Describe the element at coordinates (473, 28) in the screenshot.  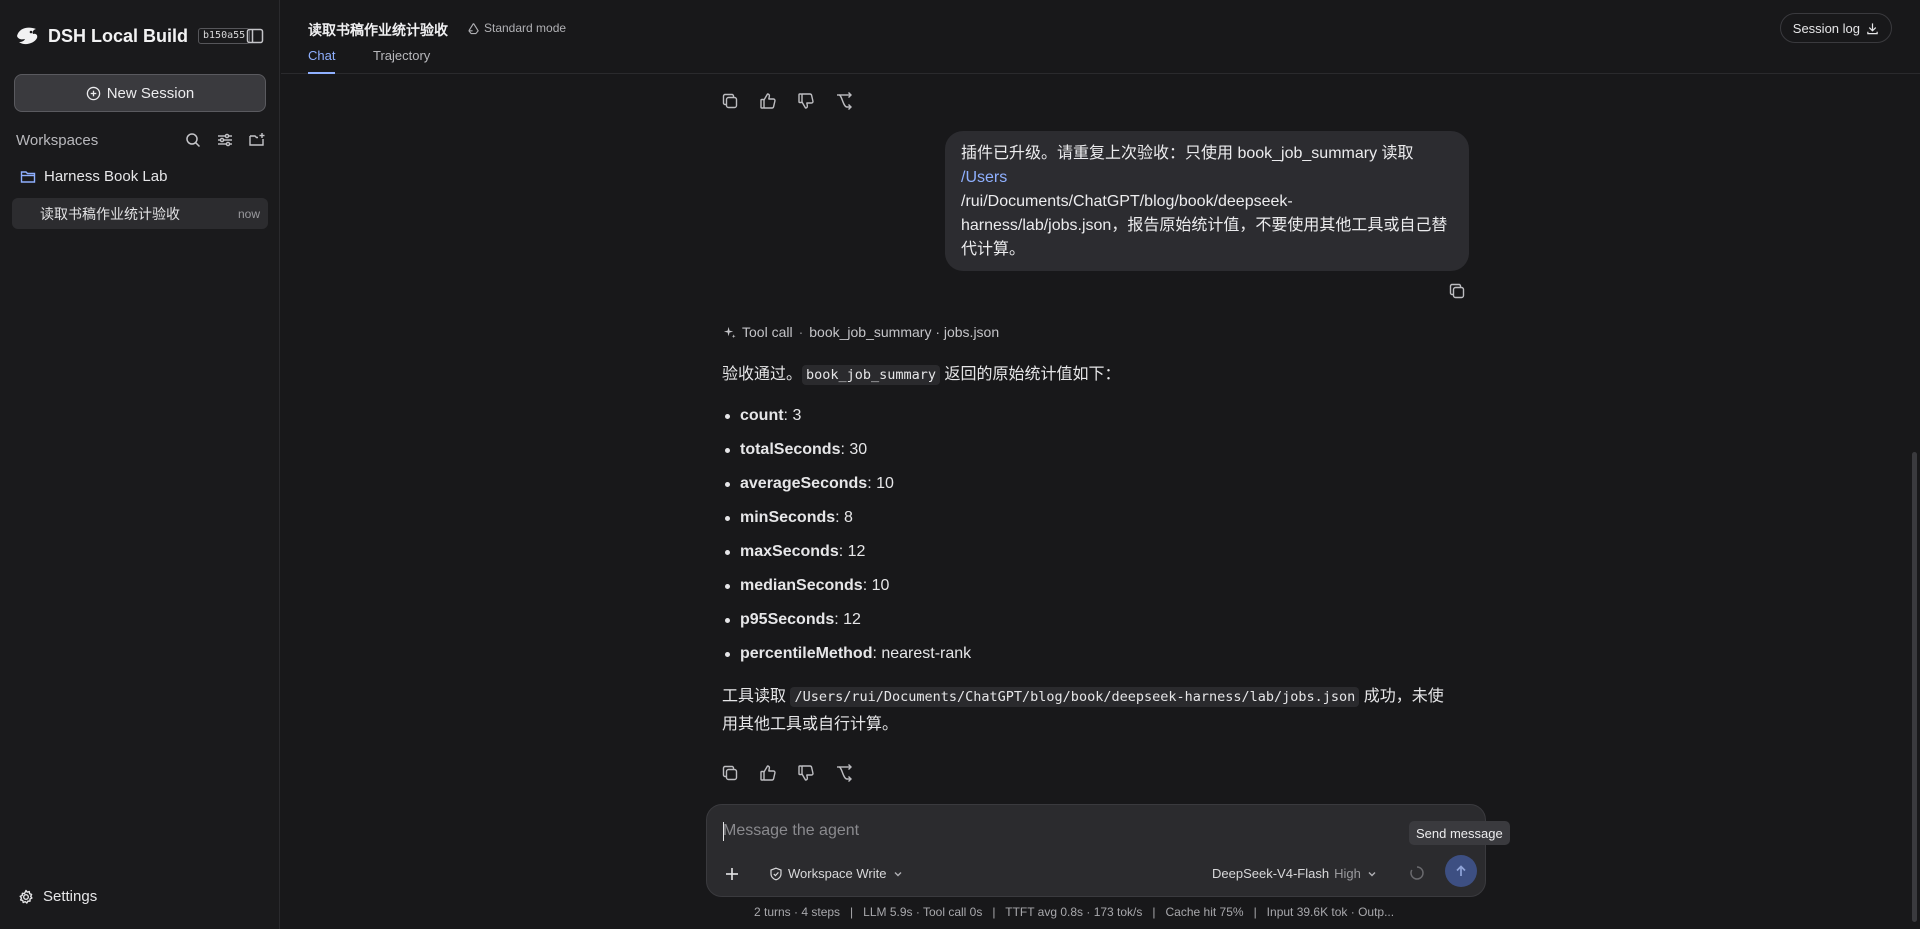
I see `recycle-icon` at that location.